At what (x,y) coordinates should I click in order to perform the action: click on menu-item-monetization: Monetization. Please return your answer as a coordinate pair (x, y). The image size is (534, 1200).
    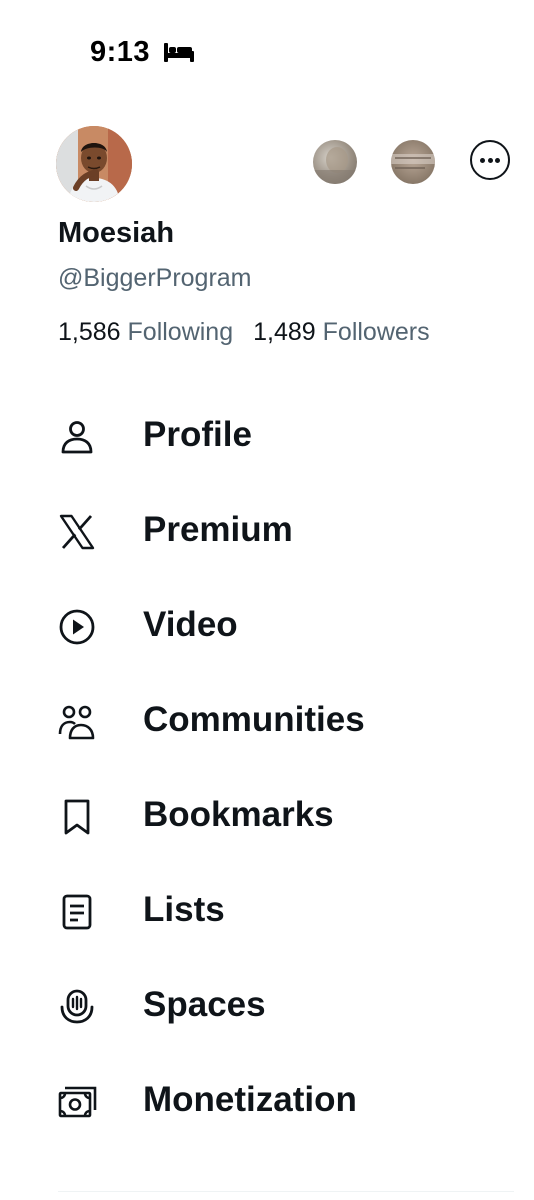
    Looking at the image, I should click on (267, 1100).